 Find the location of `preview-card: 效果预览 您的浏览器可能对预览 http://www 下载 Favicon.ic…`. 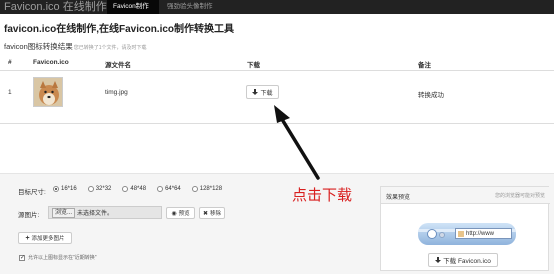

preview-card: 效果预览 您的浏览器可能对预览 http://www 下载 Favicon.ic… is located at coordinates (465, 228).